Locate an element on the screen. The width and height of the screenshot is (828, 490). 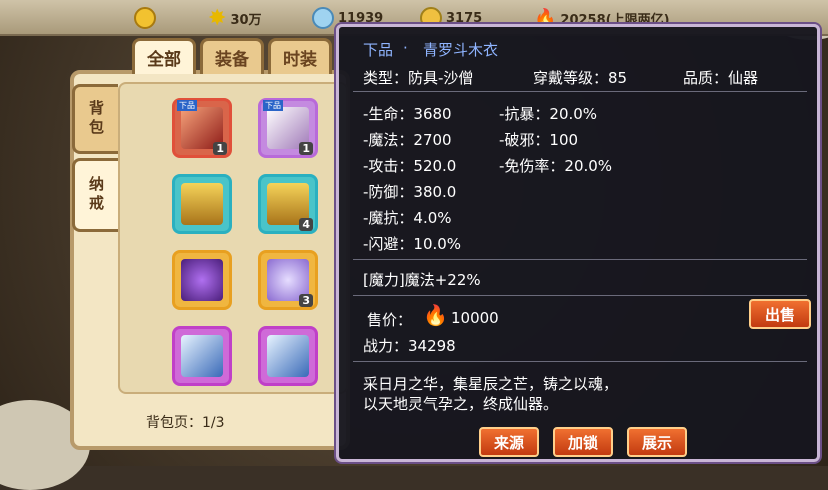
tab-fashion: 时装 is located at coordinates (300, 56).